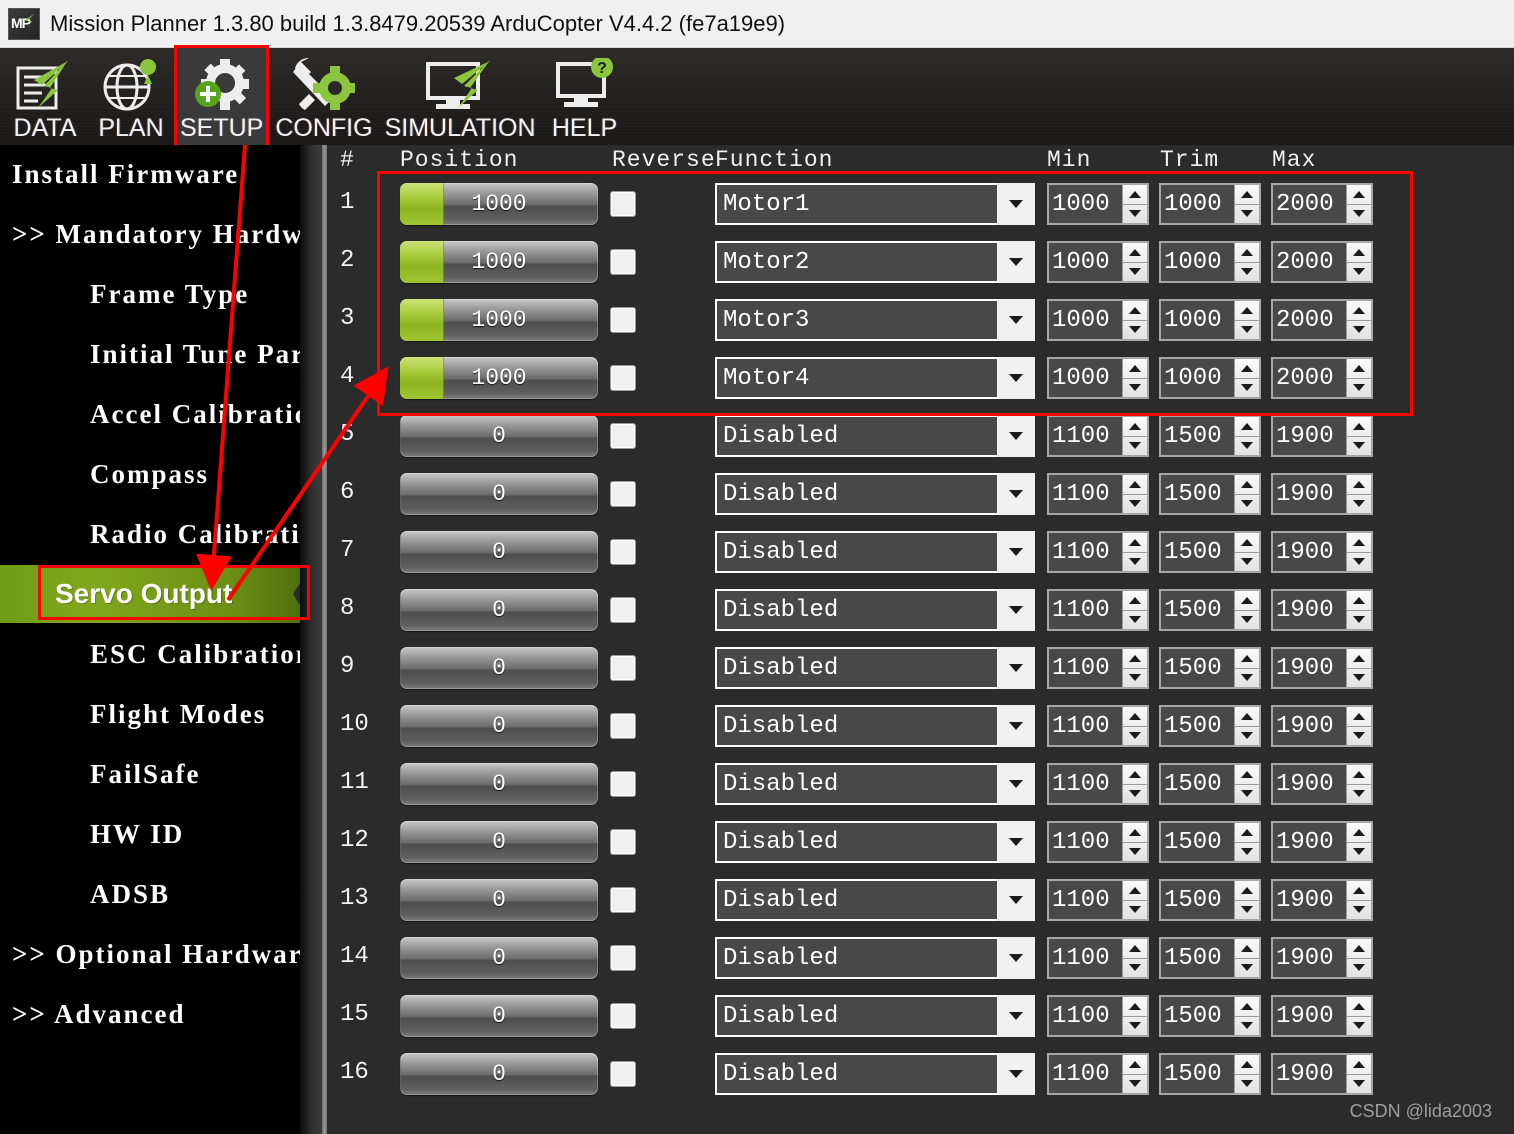  What do you see at coordinates (875, 378) in the screenshot?
I see `function-dropdown: Motor4` at bounding box center [875, 378].